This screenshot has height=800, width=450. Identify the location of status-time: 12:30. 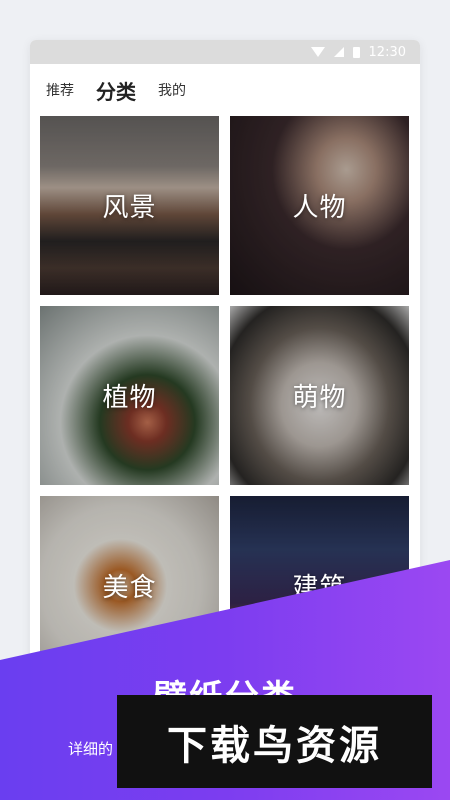
(387, 52).